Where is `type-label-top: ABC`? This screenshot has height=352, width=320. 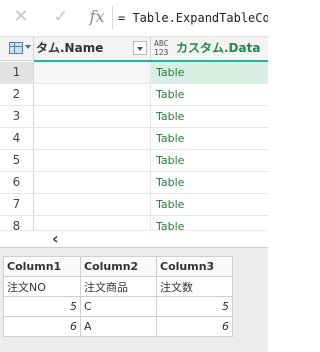
type-label-top: ABC is located at coordinates (161, 43).